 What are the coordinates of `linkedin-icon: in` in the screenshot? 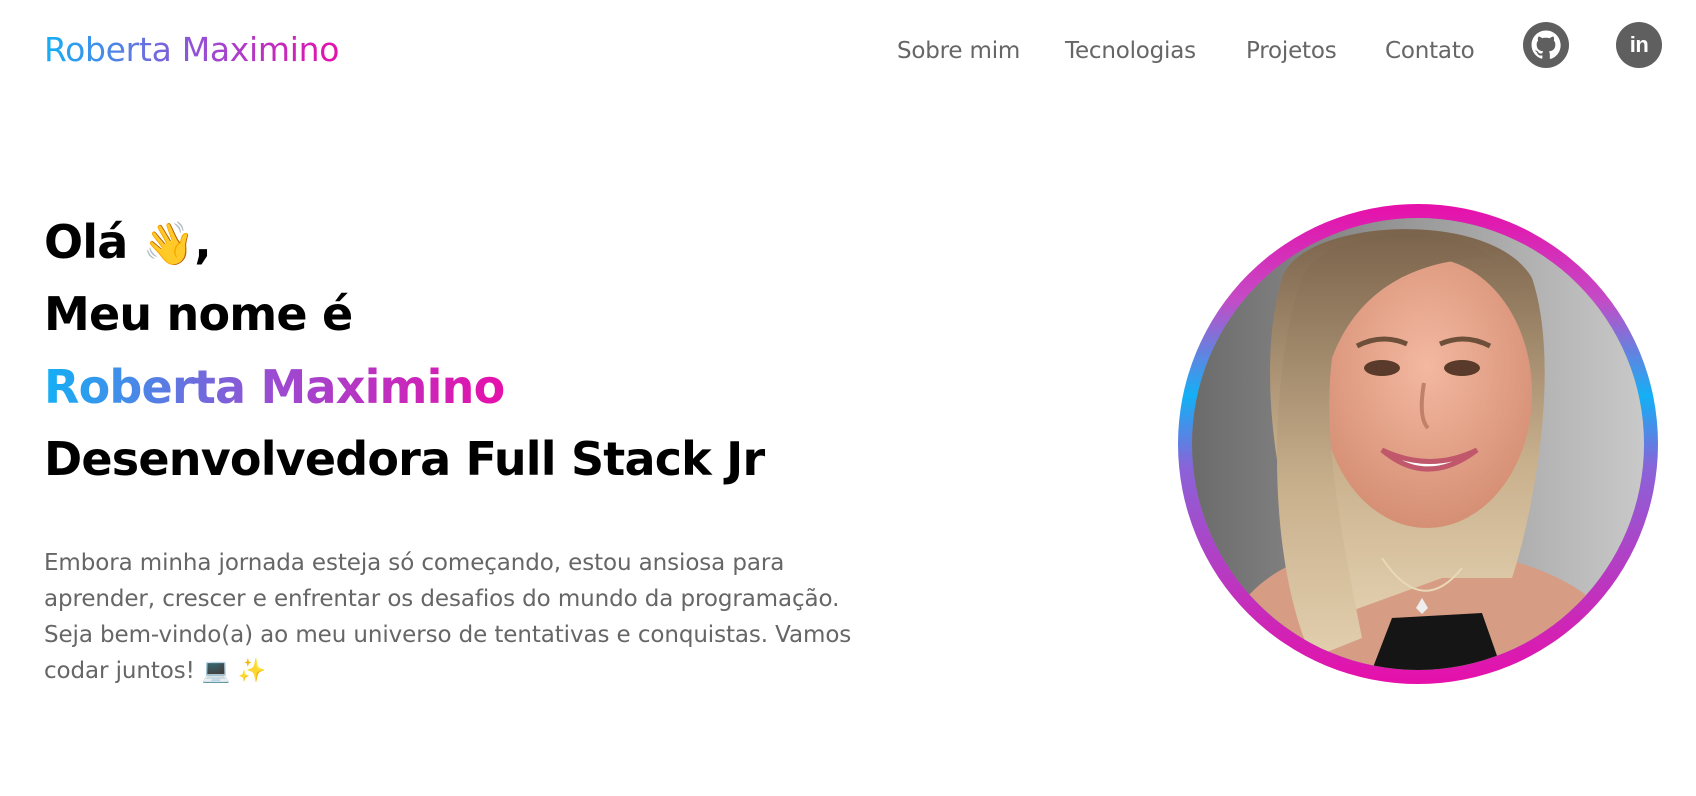 It's located at (1639, 44).